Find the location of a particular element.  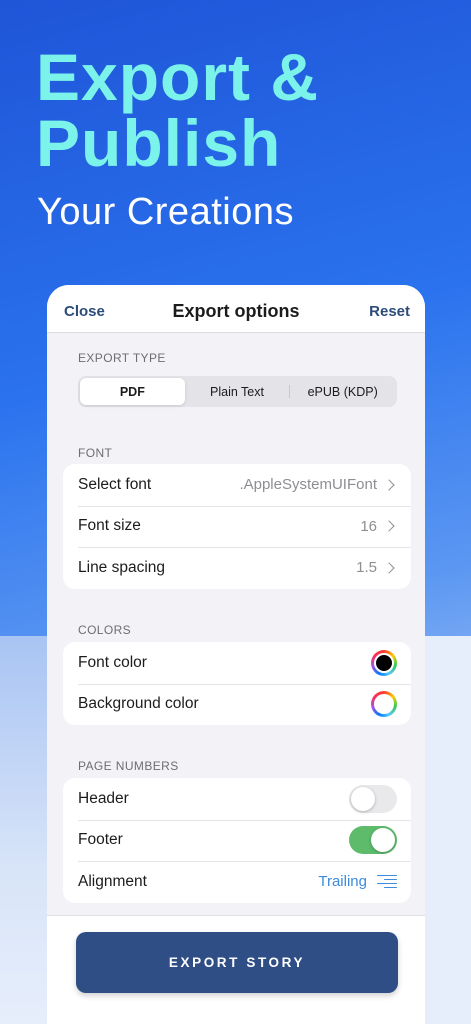

background-color-well is located at coordinates (384, 704).